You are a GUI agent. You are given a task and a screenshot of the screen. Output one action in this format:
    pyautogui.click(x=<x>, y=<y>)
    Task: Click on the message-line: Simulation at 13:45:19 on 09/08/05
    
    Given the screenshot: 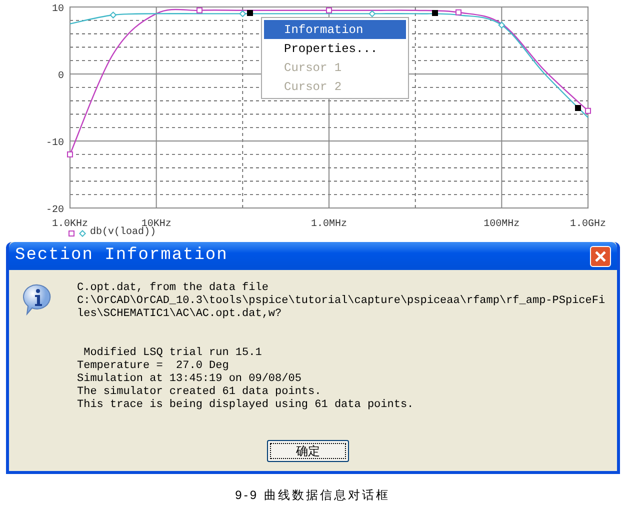 What is the action you would take?
    pyautogui.click(x=189, y=379)
    